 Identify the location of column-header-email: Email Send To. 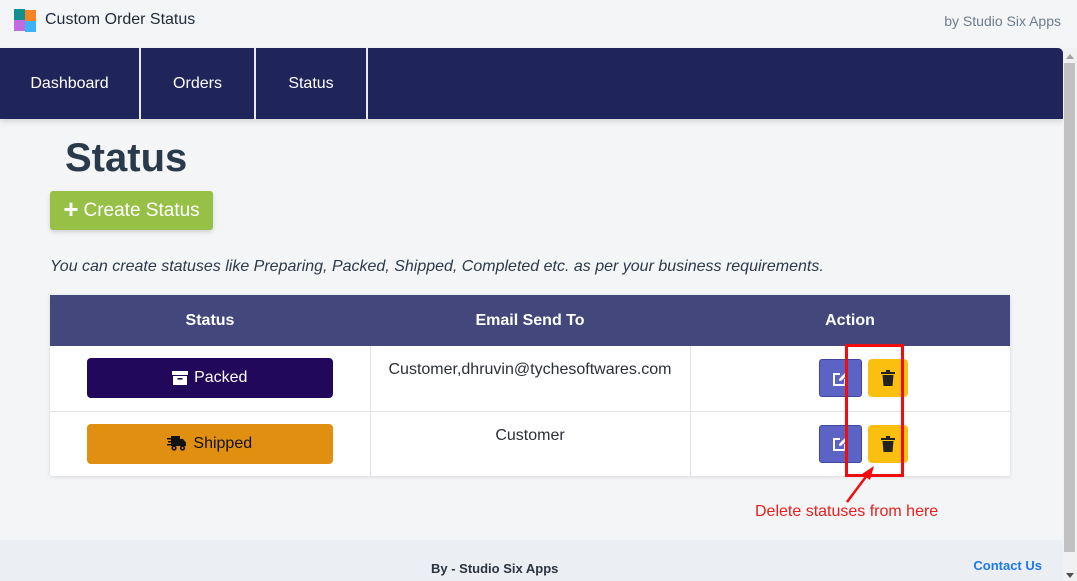
(530, 320).